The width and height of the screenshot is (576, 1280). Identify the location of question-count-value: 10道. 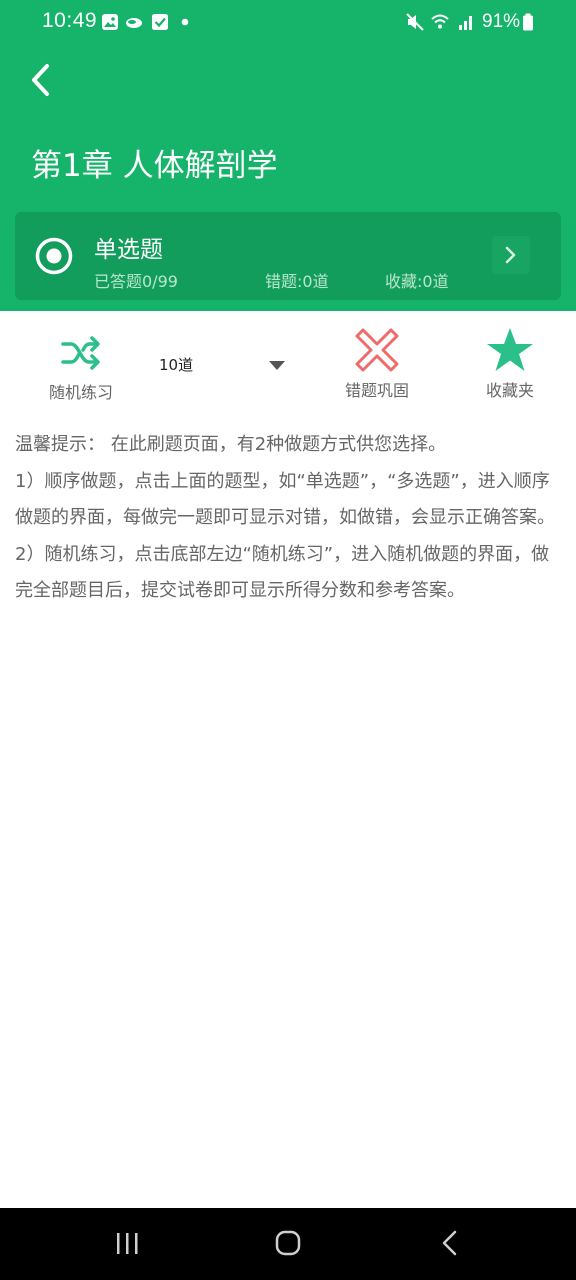
(176, 365).